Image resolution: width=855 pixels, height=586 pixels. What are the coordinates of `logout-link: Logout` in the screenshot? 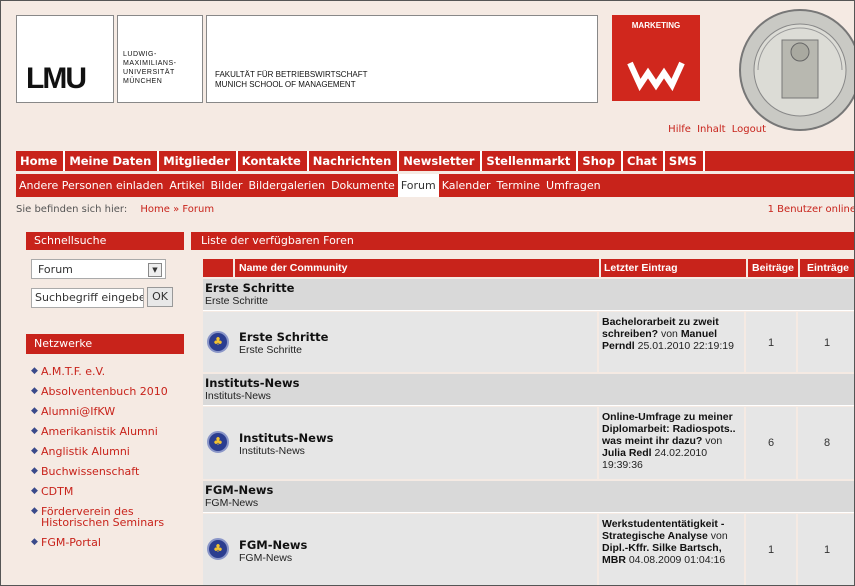 It's located at (749, 129).